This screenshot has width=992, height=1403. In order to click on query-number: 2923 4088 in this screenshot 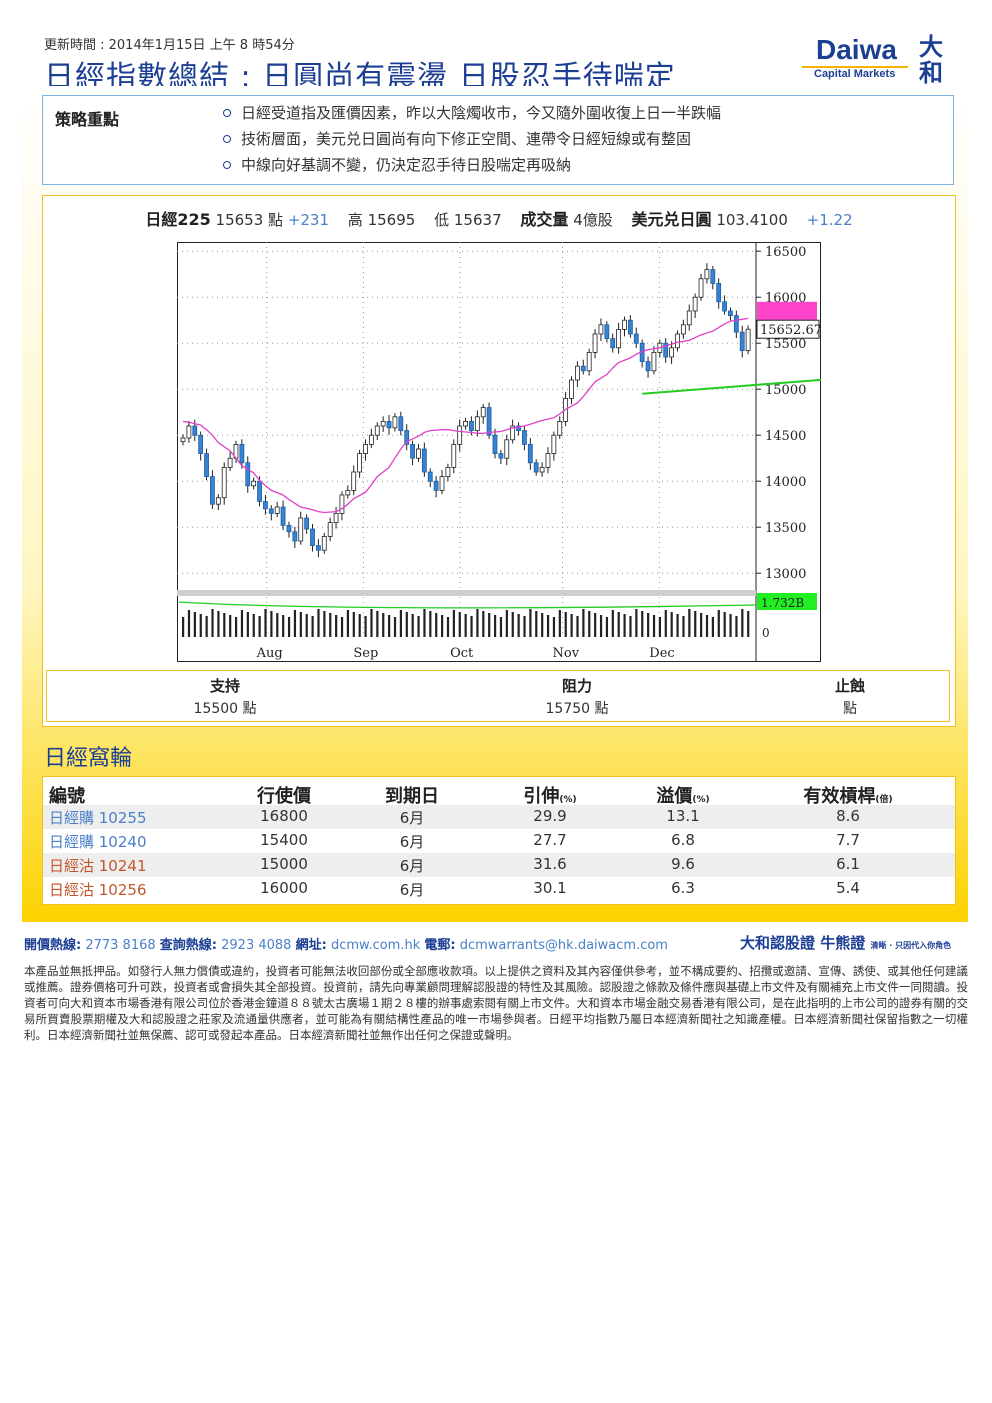, I will do `click(256, 945)`.